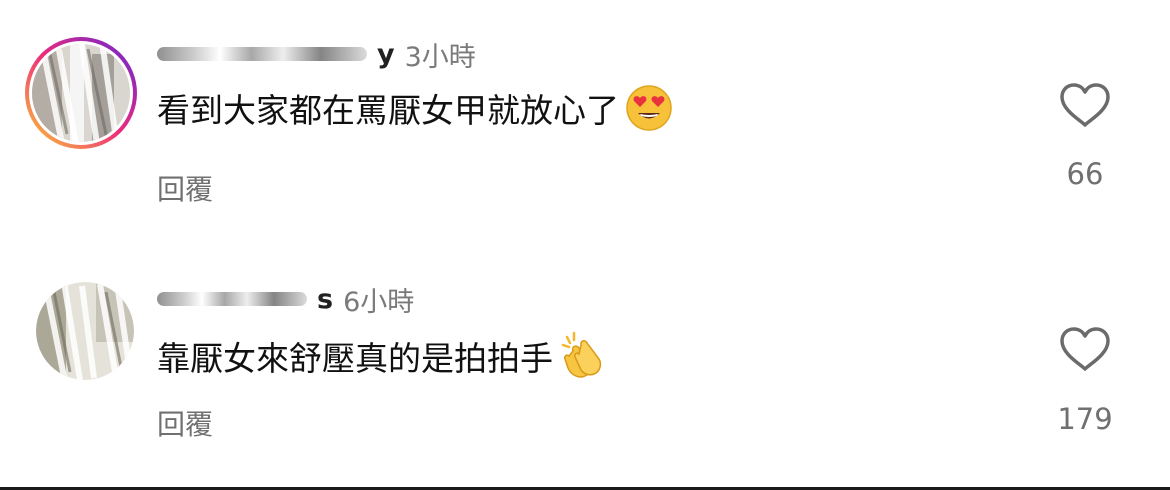 The width and height of the screenshot is (1170, 490). I want to click on like-count: 179, so click(1085, 419).